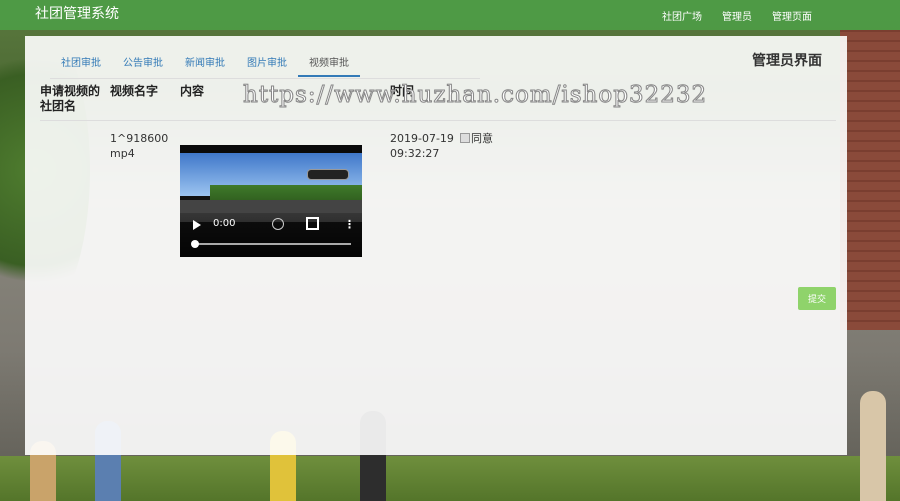  What do you see at coordinates (139, 146) in the screenshot?
I see `cell-video-name: 1^918600 mp4` at bounding box center [139, 146].